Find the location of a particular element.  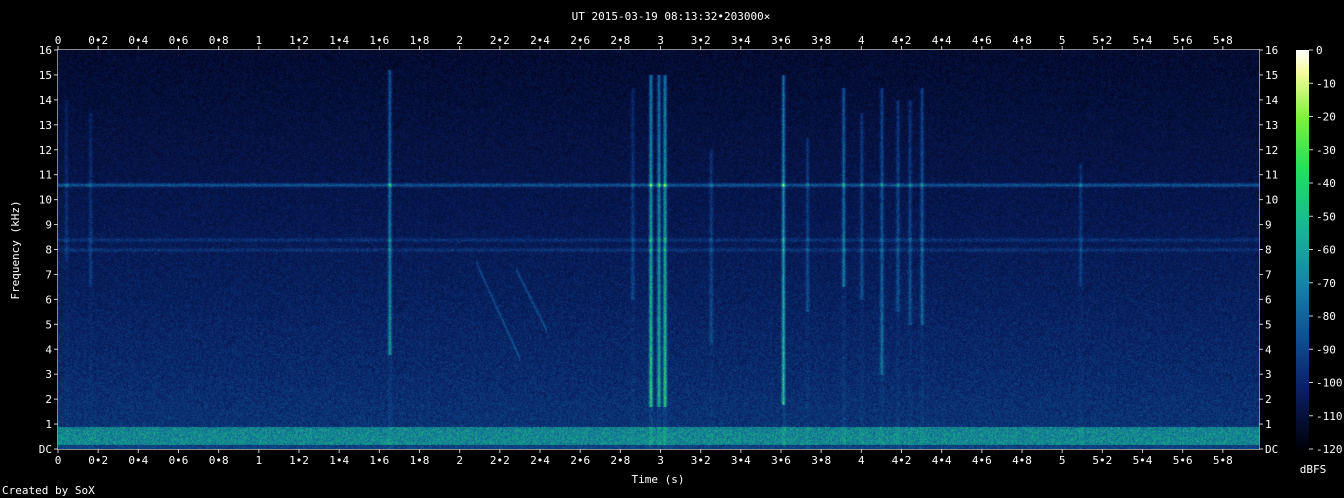

y-tick-label-right: 8 is located at coordinates (1268, 250).